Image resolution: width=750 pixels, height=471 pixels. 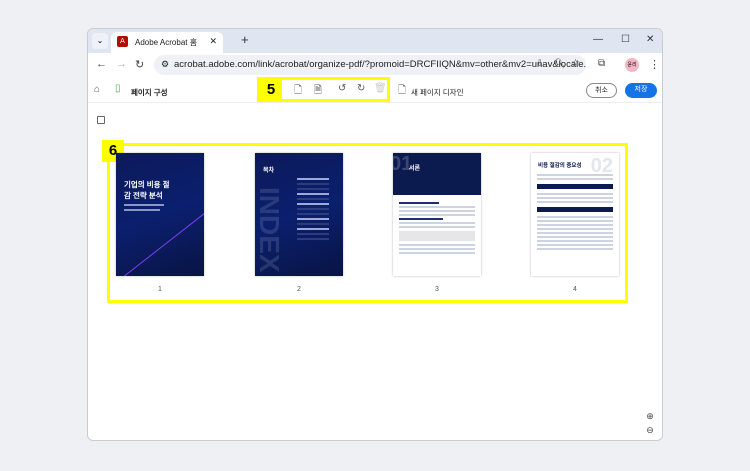 What do you see at coordinates (271, 89) in the screenshot?
I see `annotation-label-5: 5` at bounding box center [271, 89].